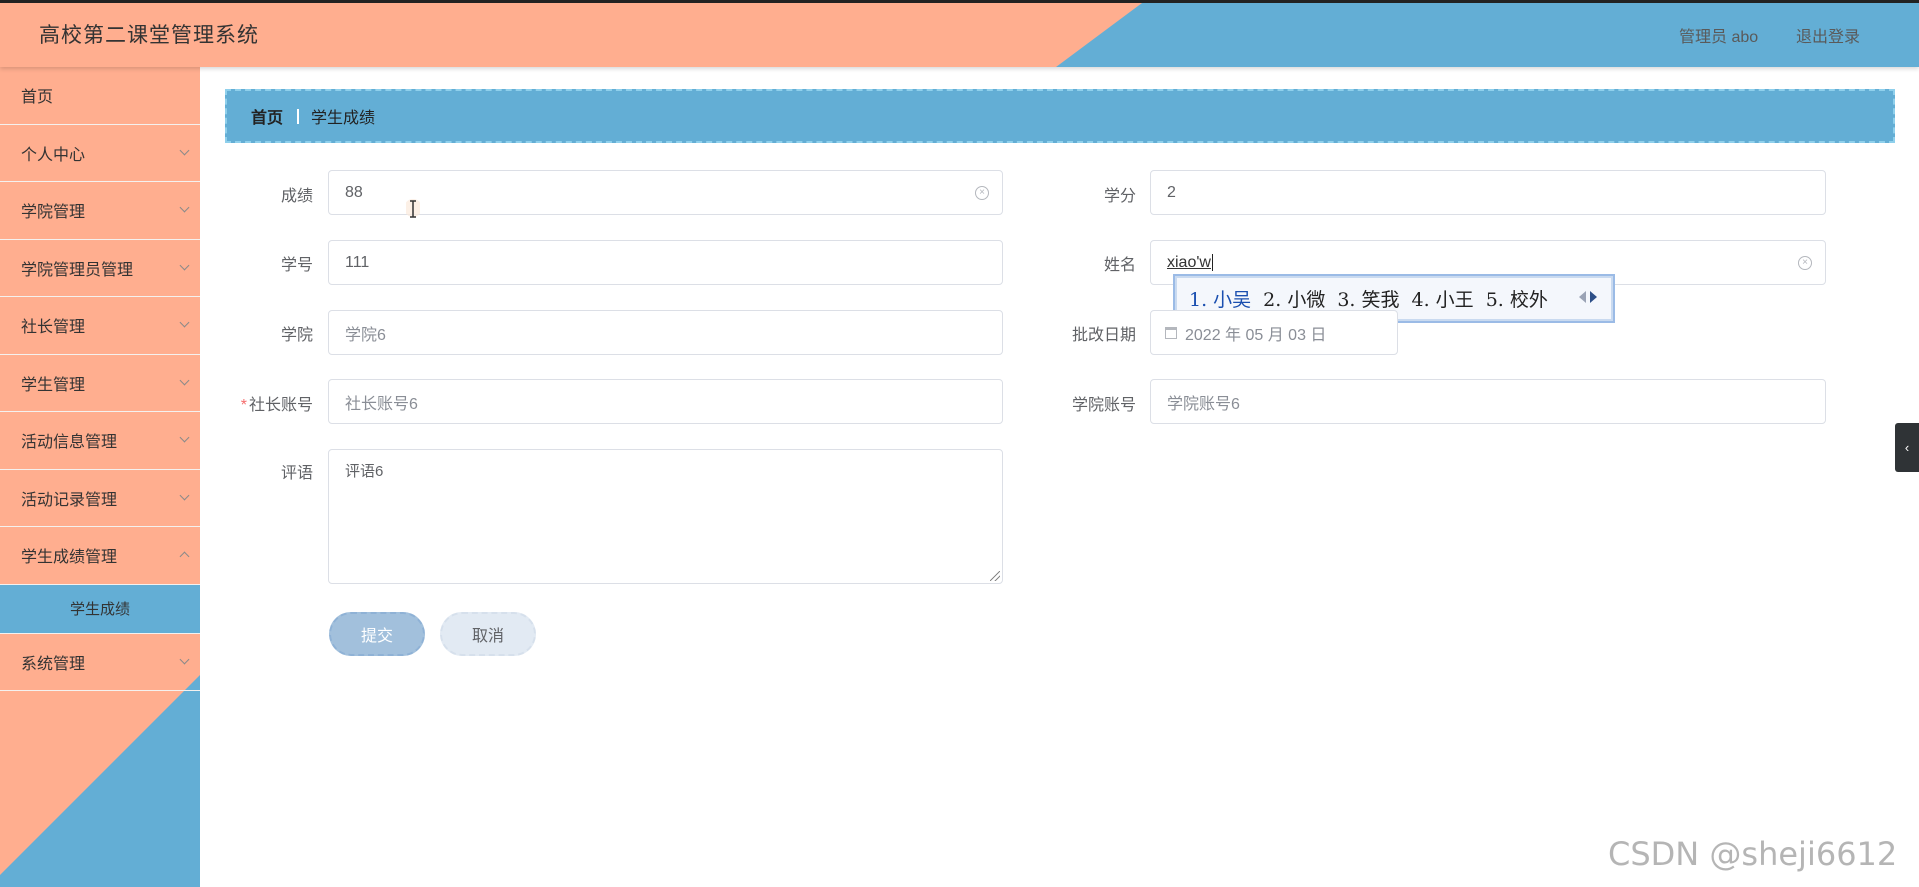  What do you see at coordinates (69, 443) in the screenshot?
I see `sidebar-item-label: 活动信息管理` at bounding box center [69, 443].